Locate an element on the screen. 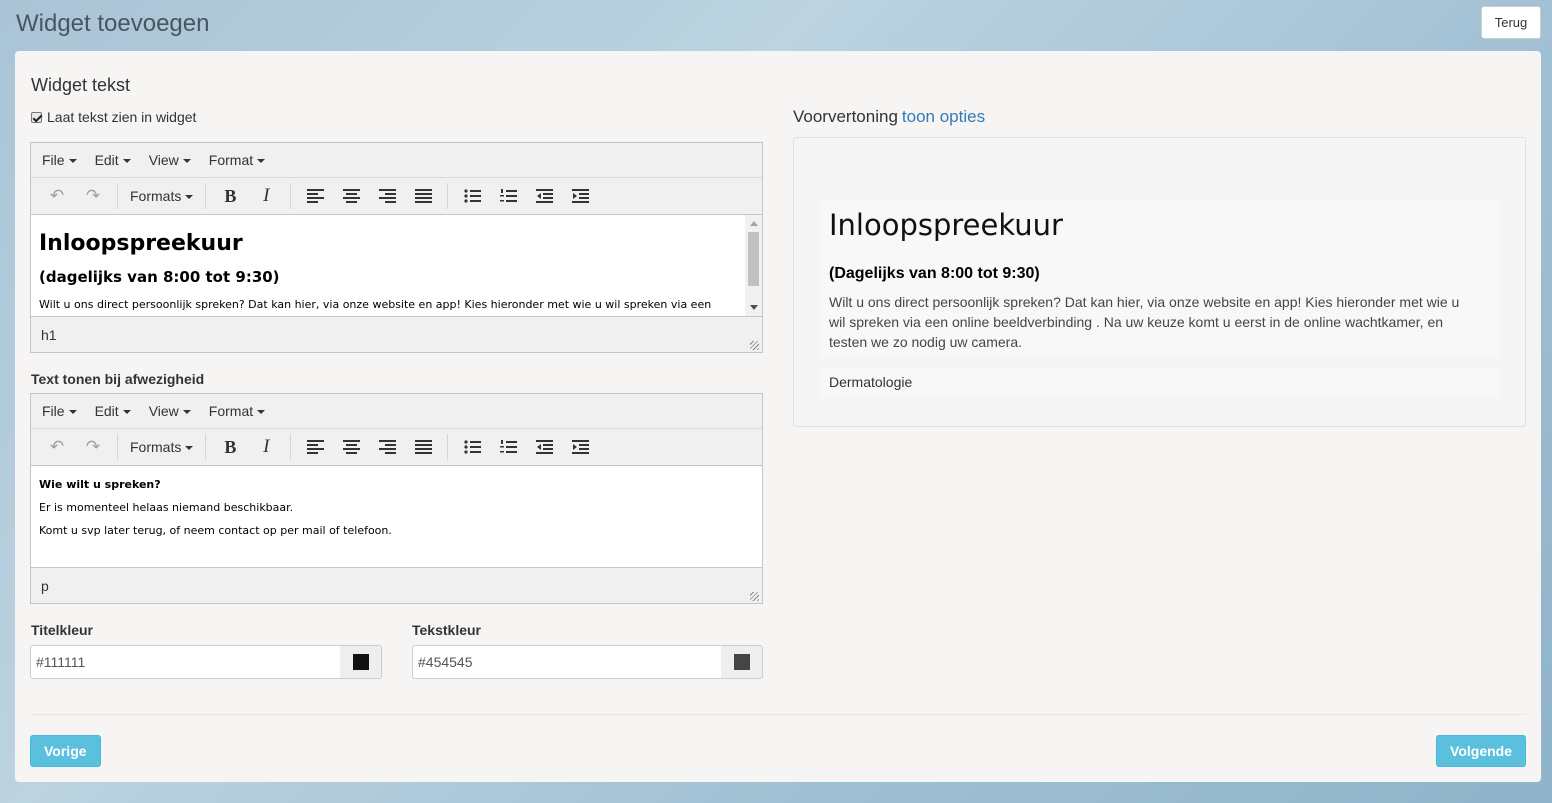  title-color-input: #111111 is located at coordinates (185, 662).